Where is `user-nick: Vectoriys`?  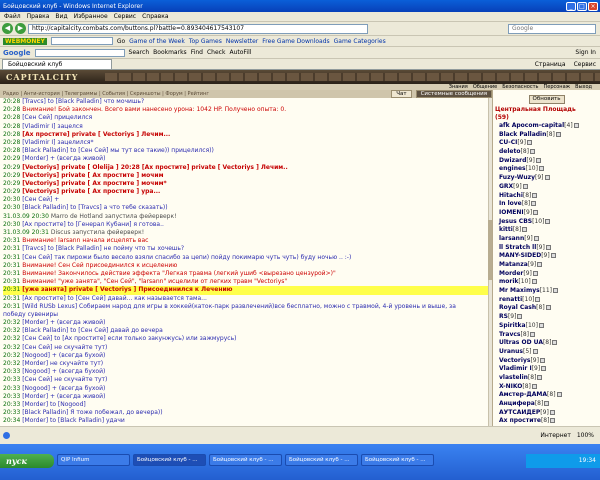
user-nick: Vectoriys is located at coordinates (514, 360).